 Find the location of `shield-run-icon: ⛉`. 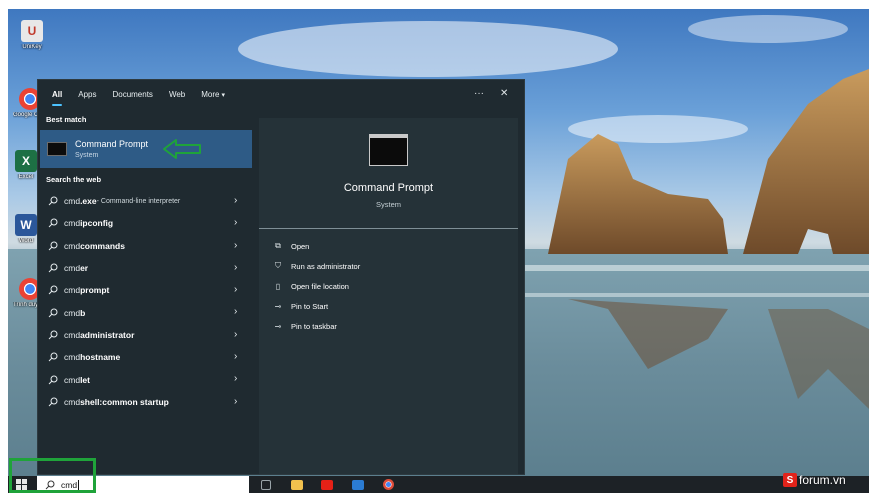

shield-run-icon: ⛉ is located at coordinates (278, 265).